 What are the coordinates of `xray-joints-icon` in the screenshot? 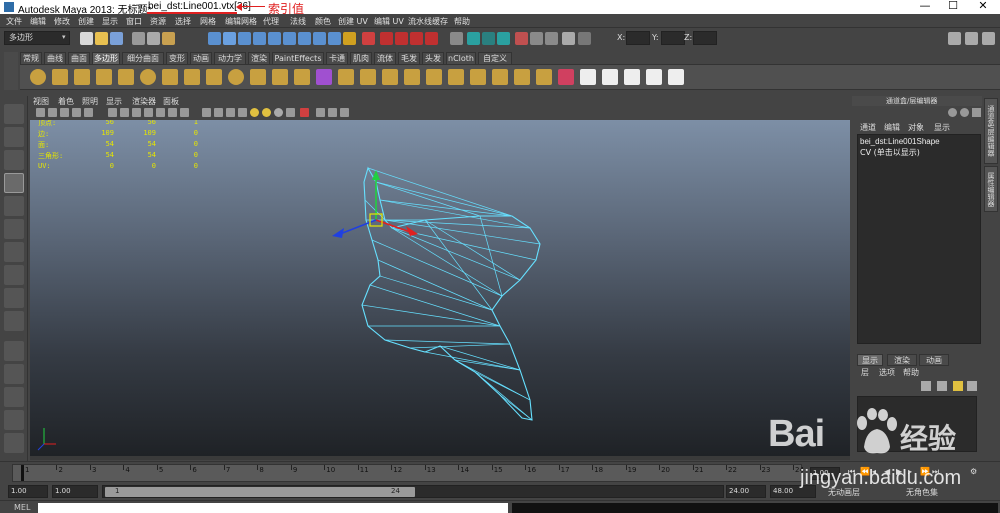 It's located at (320, 112).